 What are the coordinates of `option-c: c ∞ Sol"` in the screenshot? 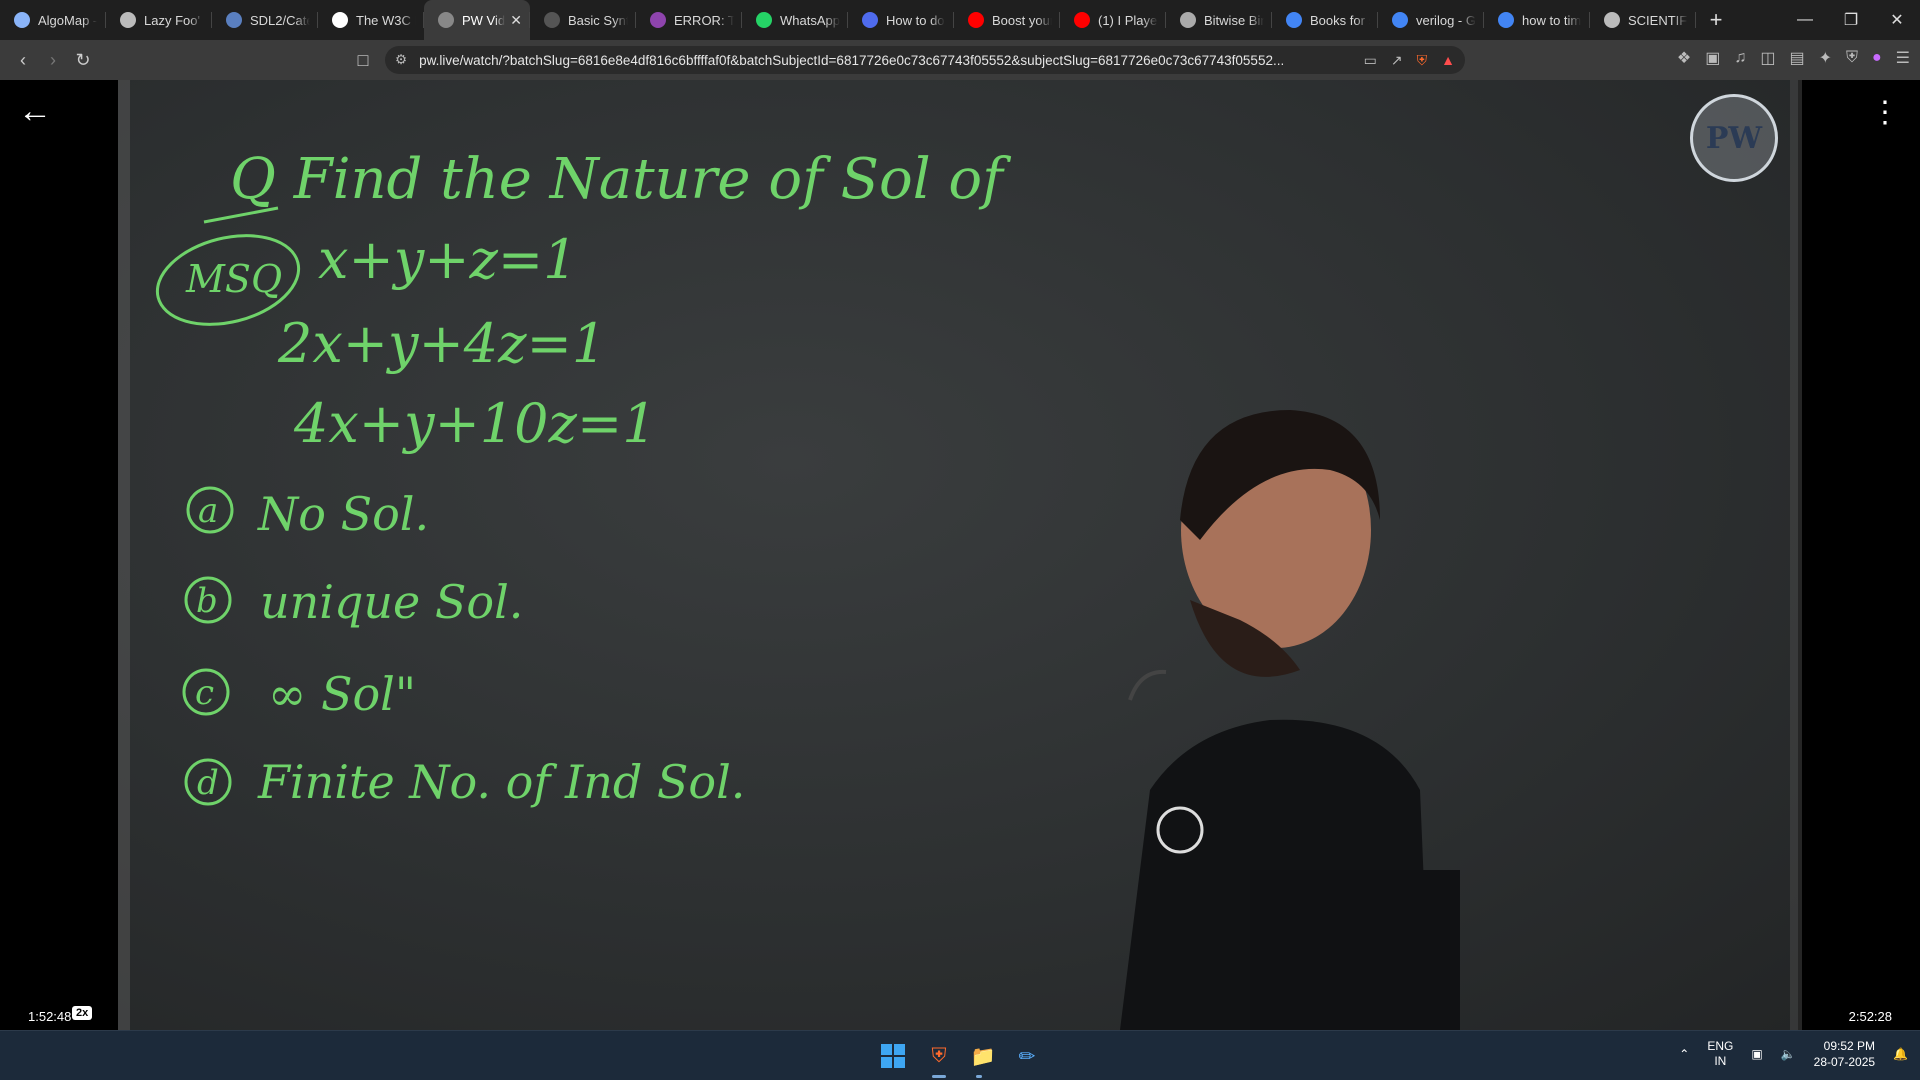 It's located at (299, 694).